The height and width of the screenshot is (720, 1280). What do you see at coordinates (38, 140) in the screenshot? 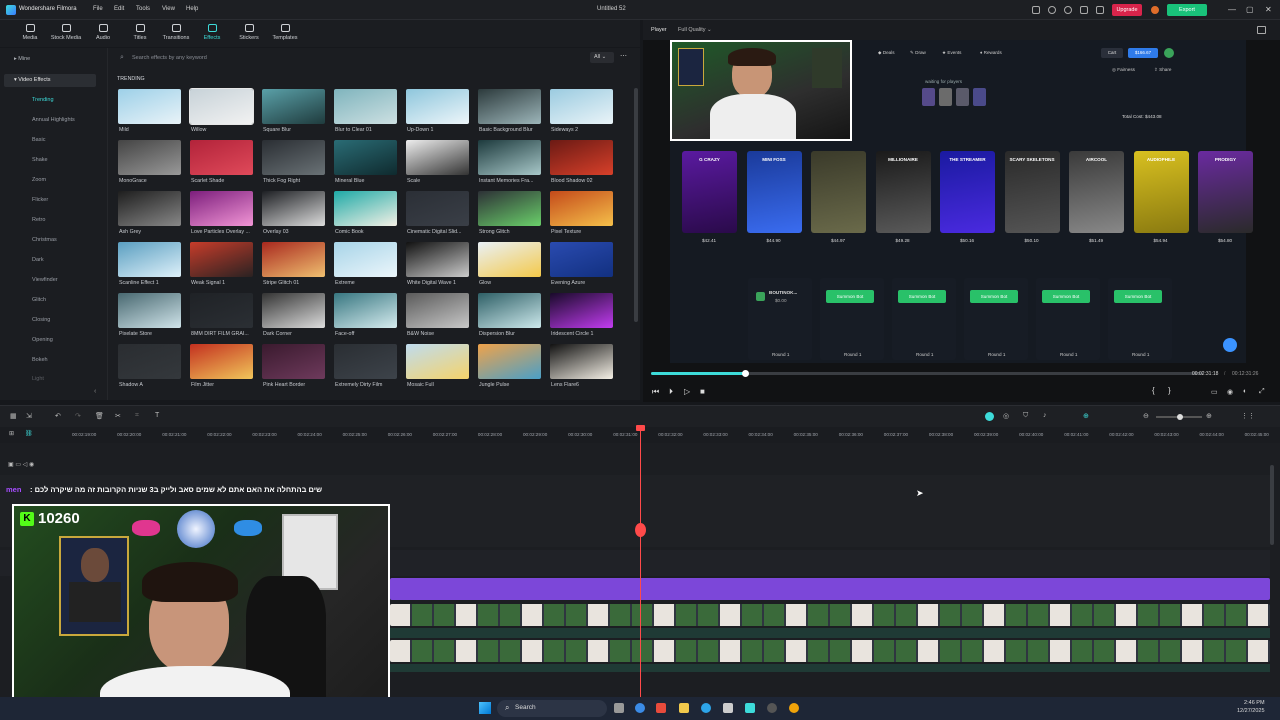
I see `sidebar-item-basic: Basic` at bounding box center [38, 140].